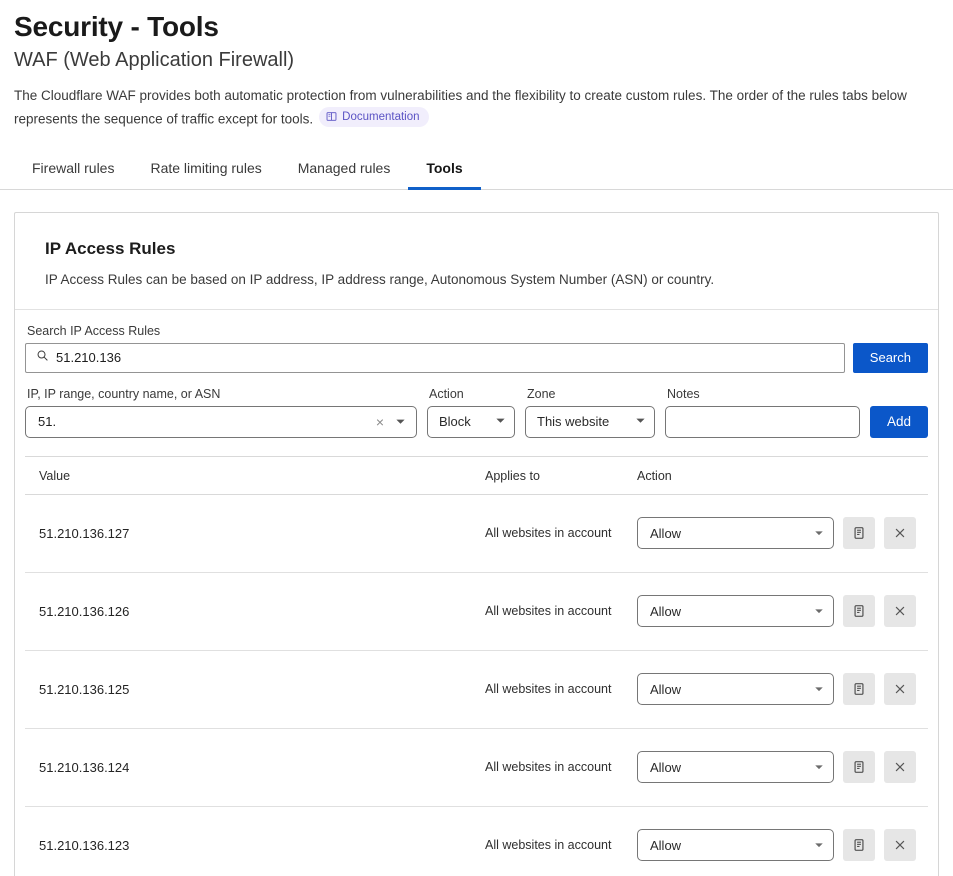  Describe the element at coordinates (344, 171) in the screenshot. I see `tab-managed-rules: Managed rules` at that location.